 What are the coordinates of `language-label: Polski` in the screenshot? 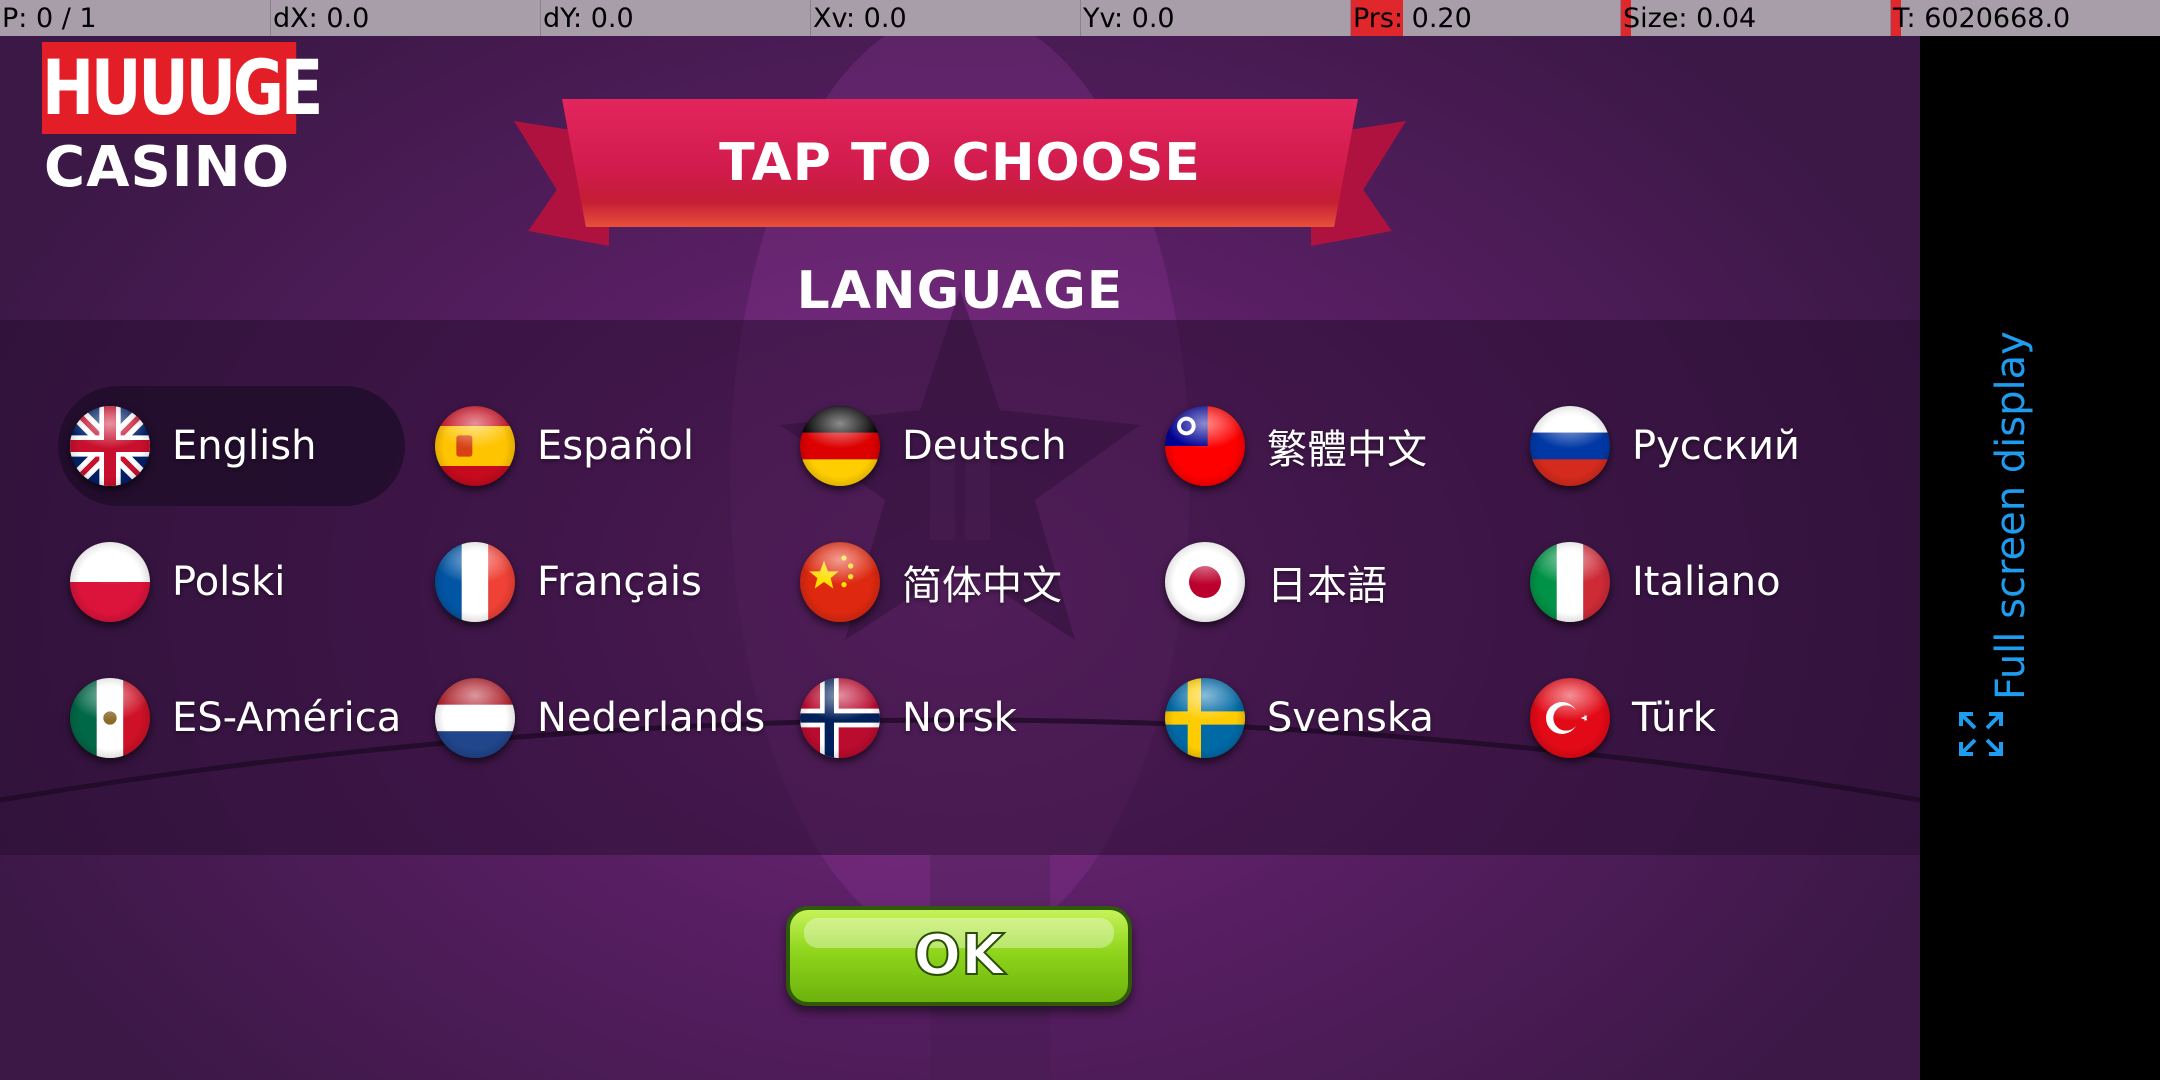 It's located at (229, 582).